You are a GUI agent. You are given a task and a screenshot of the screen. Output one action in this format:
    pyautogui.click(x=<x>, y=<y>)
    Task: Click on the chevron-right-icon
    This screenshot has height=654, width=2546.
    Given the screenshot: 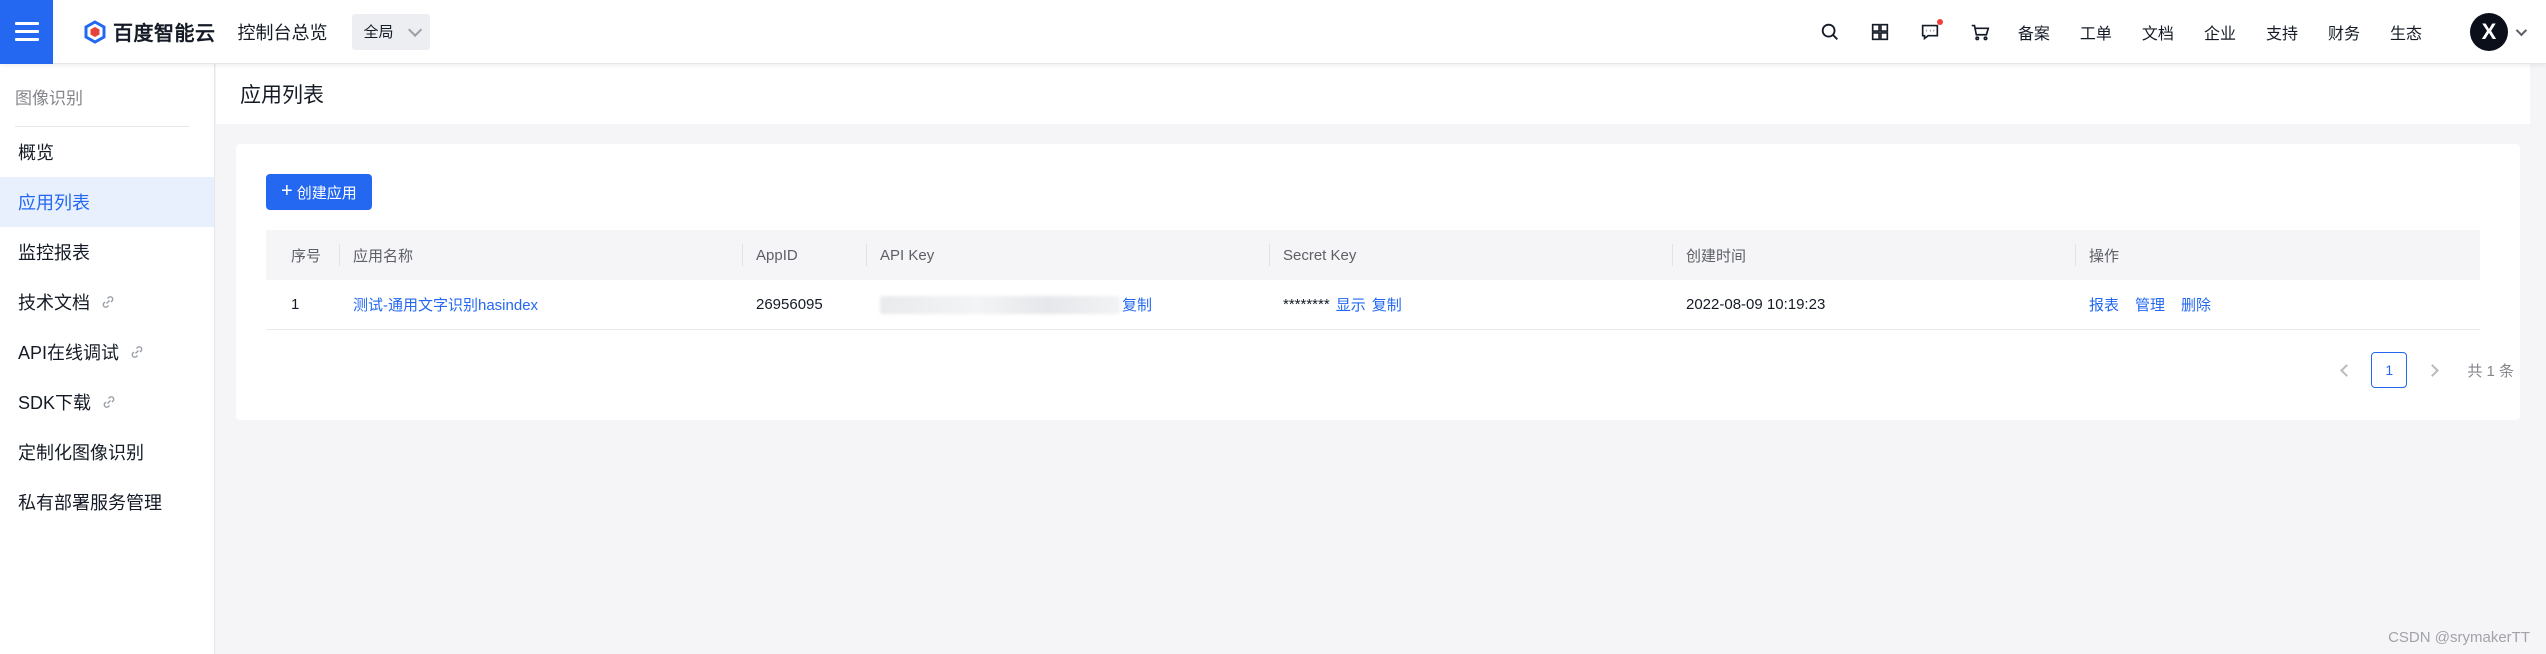 What is the action you would take?
    pyautogui.click(x=2432, y=370)
    